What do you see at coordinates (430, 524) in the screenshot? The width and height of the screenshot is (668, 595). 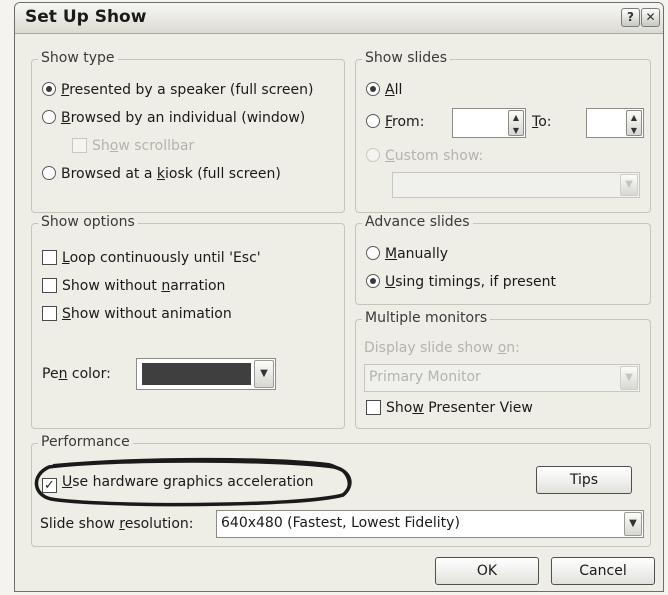 I see `resolution-select: 640x480 (Fastest, Lowest Fidelity) ▼` at bounding box center [430, 524].